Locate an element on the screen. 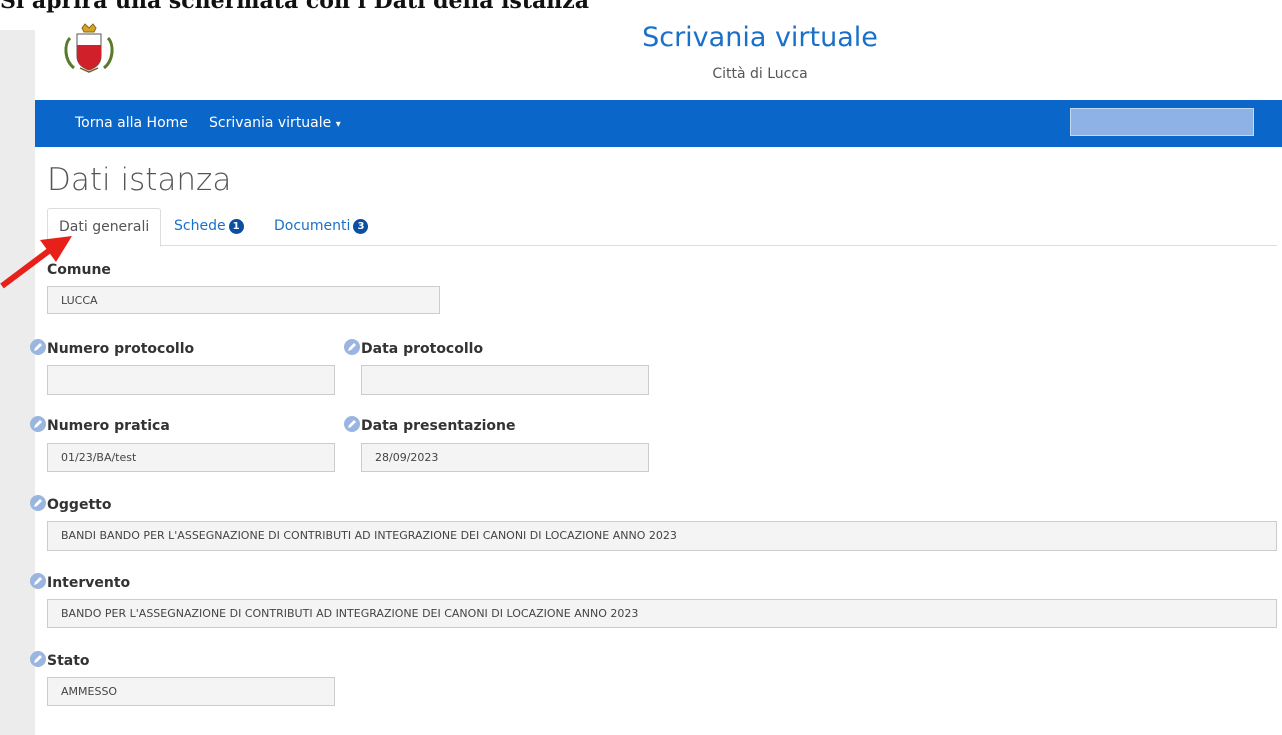 The image size is (1282, 735). site-title: Scrivania virtuale is located at coordinates (760, 37).